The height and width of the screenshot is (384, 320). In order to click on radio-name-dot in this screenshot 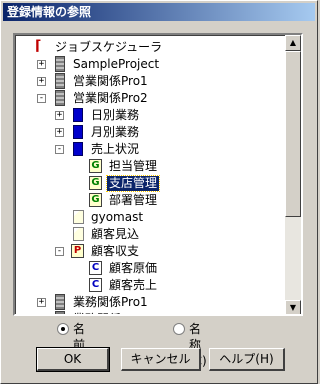, I will do `click(63, 329)`.